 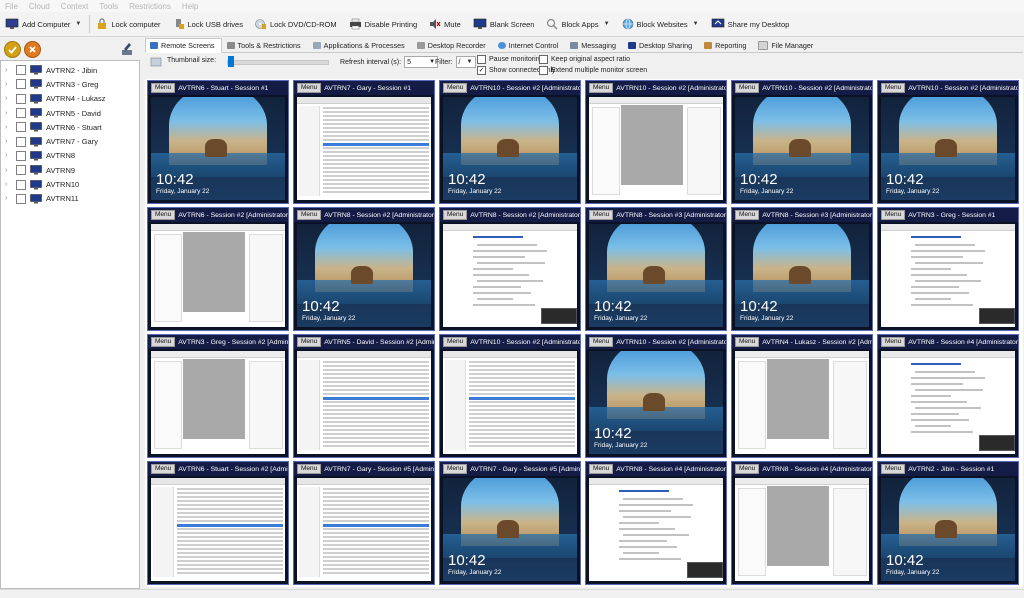 What do you see at coordinates (452, 45) in the screenshot?
I see `tab-desktop-recorder: Desktop Recorder` at bounding box center [452, 45].